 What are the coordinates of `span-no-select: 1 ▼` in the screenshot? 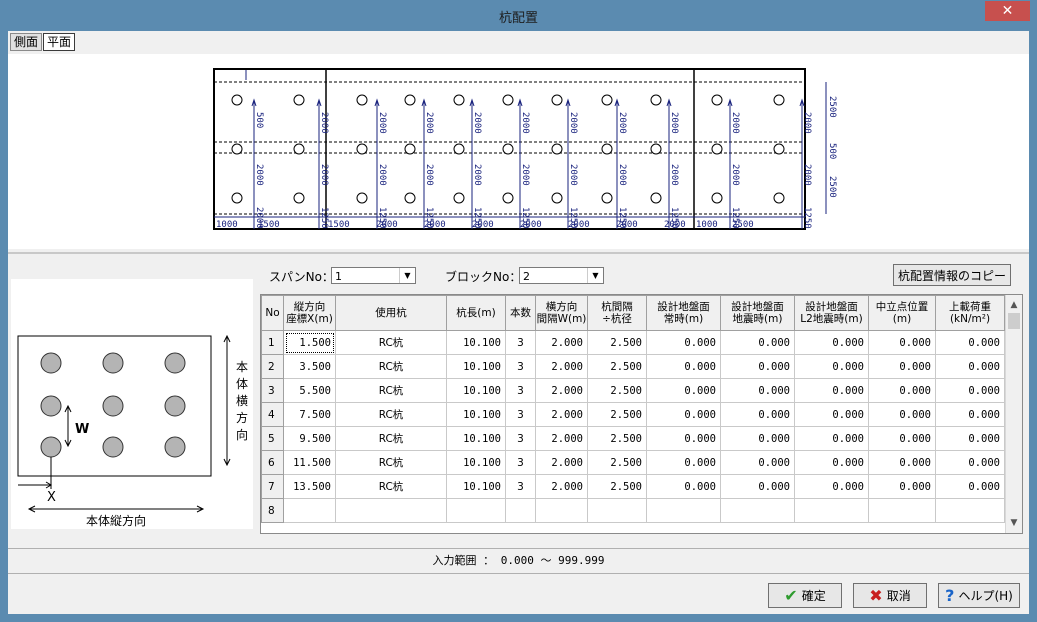 It's located at (373, 275).